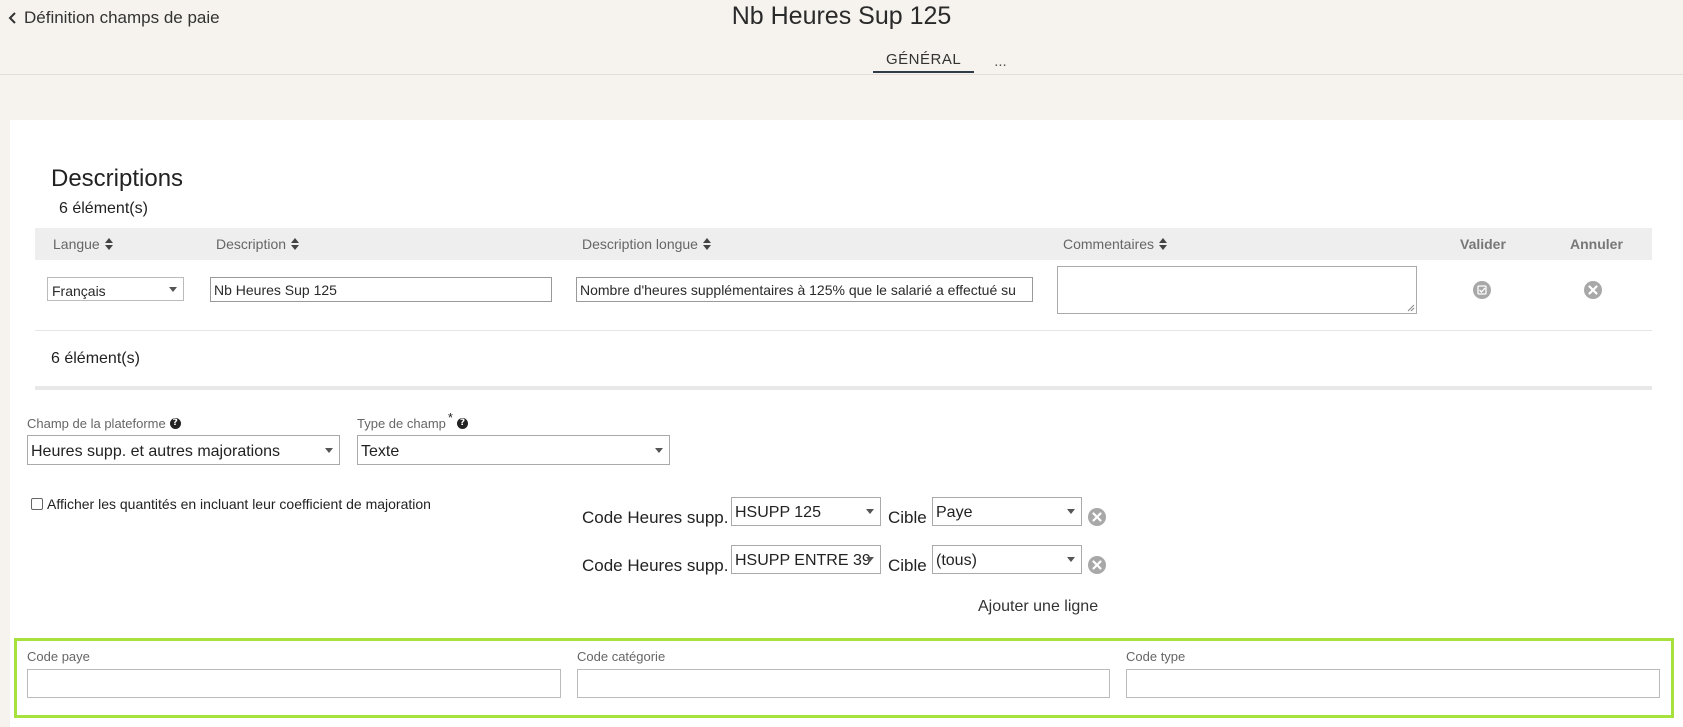  Describe the element at coordinates (954, 512) in the screenshot. I see `cible-value: Paye` at that location.